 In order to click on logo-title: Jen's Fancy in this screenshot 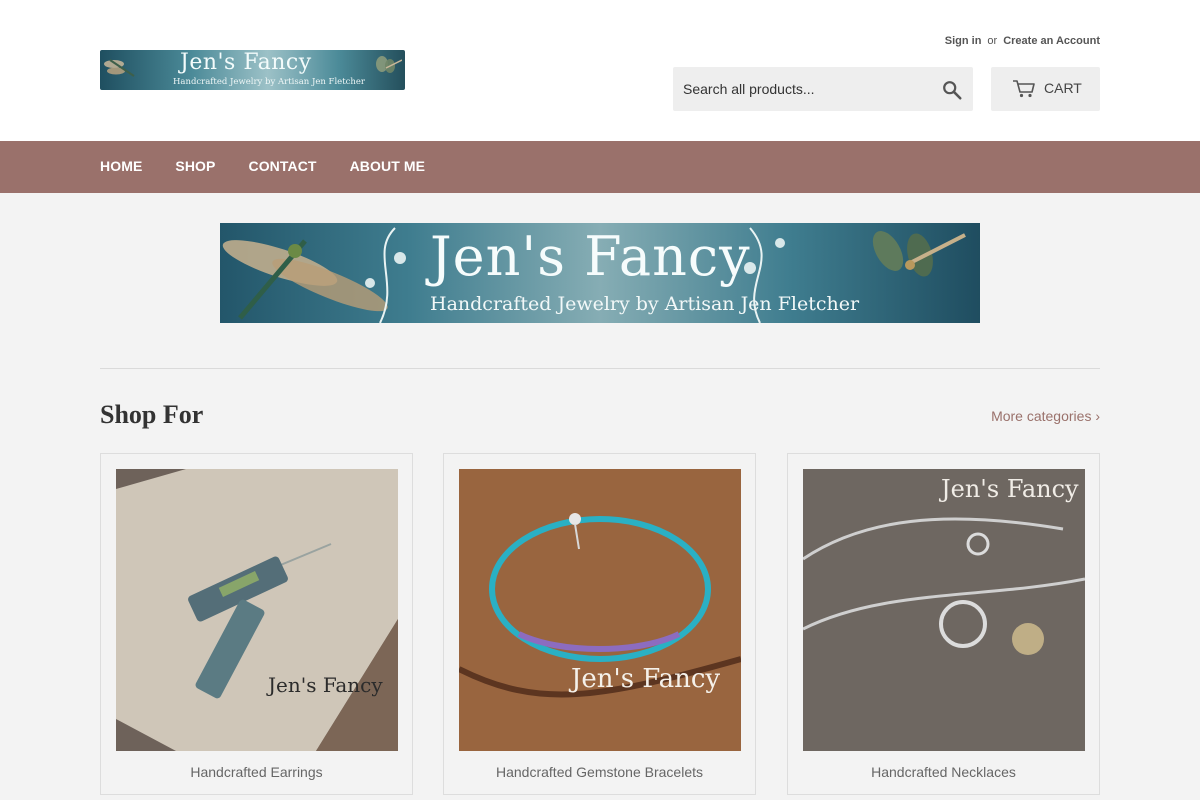, I will do `click(246, 62)`.